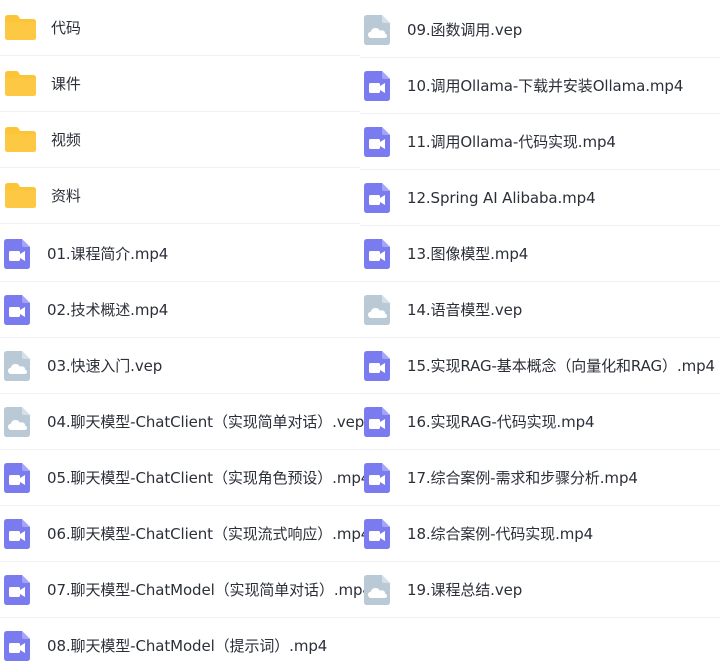 The height and width of the screenshot is (671, 720). I want to click on item-label: 18.综合案例-代码实现.mp4, so click(500, 534).